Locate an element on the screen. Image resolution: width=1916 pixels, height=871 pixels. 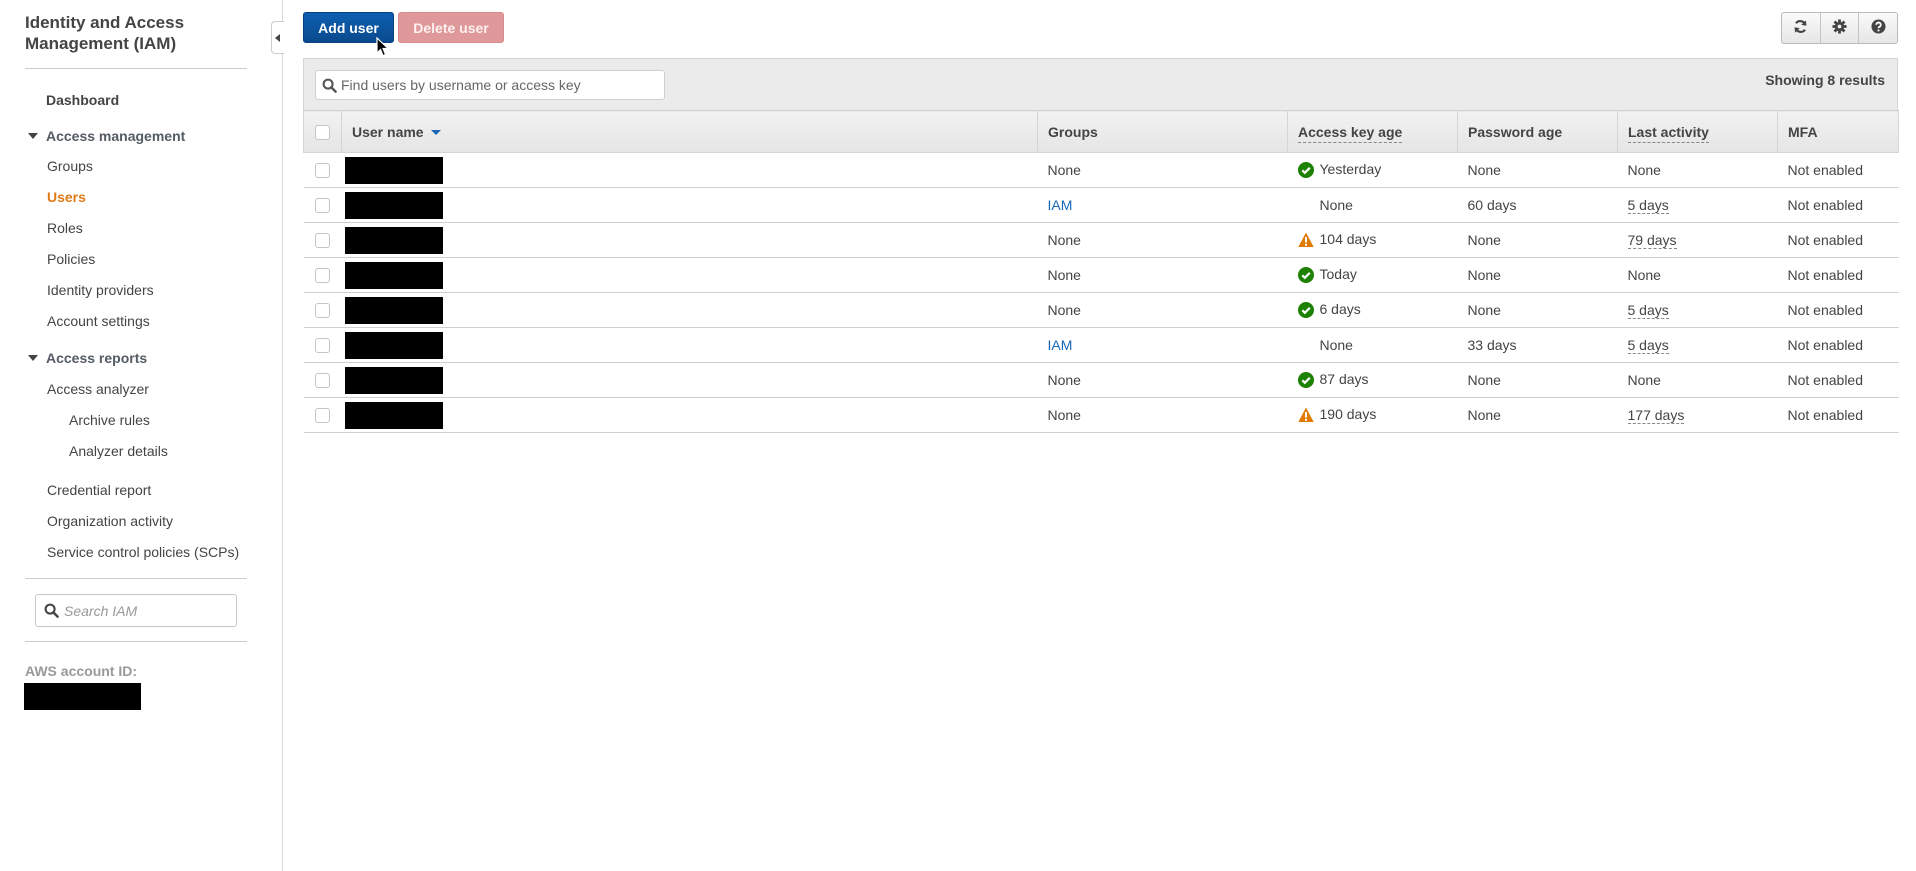
sidebar-item-organization-activity: Organization activity is located at coordinates (110, 521).